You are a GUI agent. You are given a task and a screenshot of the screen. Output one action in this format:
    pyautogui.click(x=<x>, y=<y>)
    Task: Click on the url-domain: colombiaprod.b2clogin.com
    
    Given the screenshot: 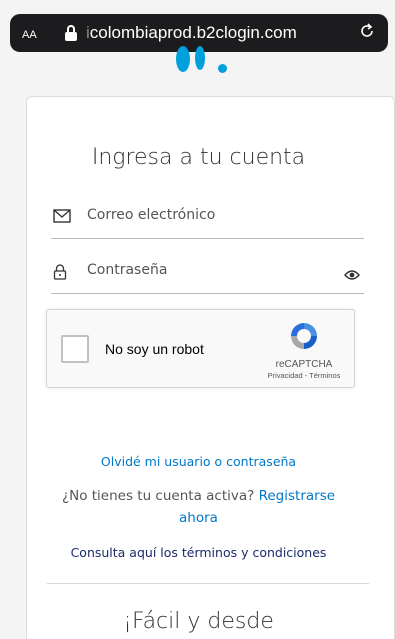 What is the action you would take?
    pyautogui.click(x=193, y=32)
    